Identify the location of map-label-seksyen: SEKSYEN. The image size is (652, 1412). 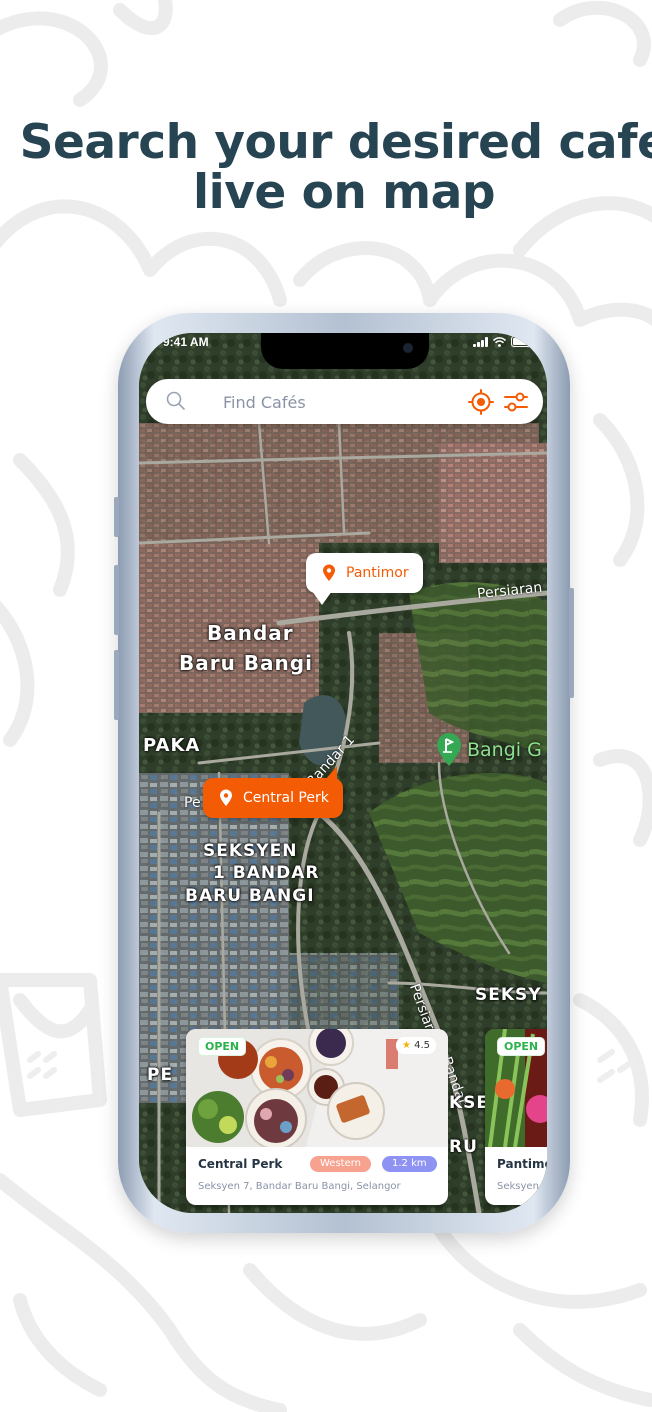
(250, 851).